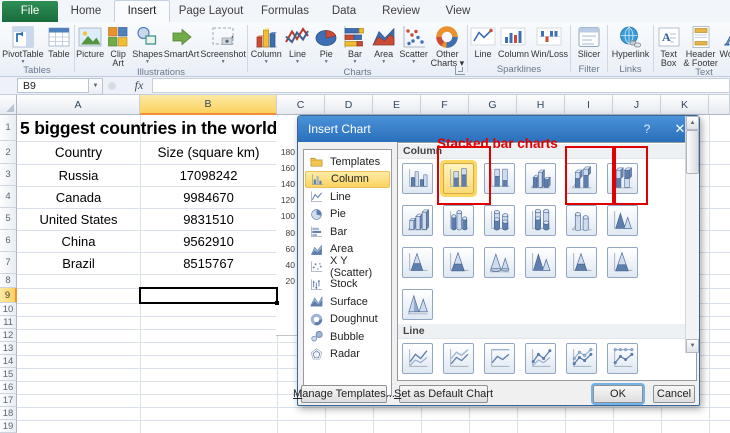 The width and height of the screenshot is (730, 433). Describe the element at coordinates (148, 128) in the screenshot. I see `cell-A1-title: 5 biggest countries in the world` at that location.